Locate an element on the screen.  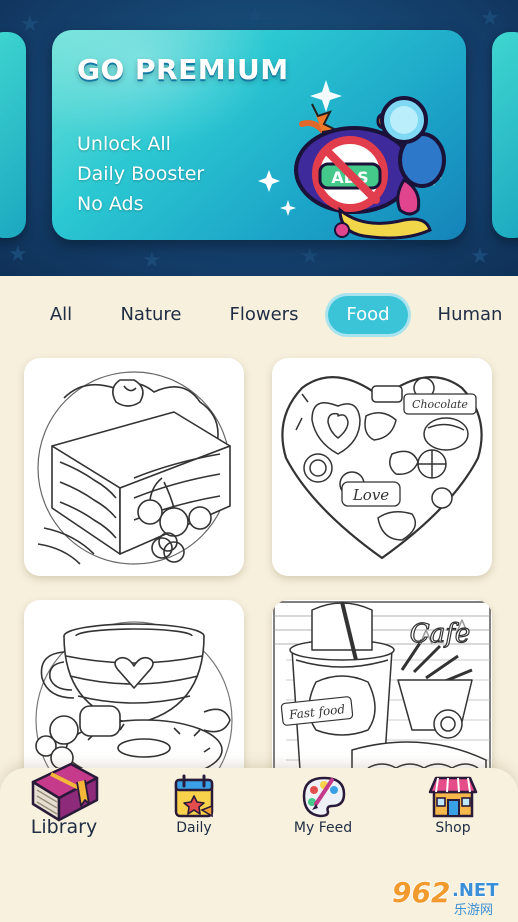
nav-library: Library is located at coordinates (64, 810).